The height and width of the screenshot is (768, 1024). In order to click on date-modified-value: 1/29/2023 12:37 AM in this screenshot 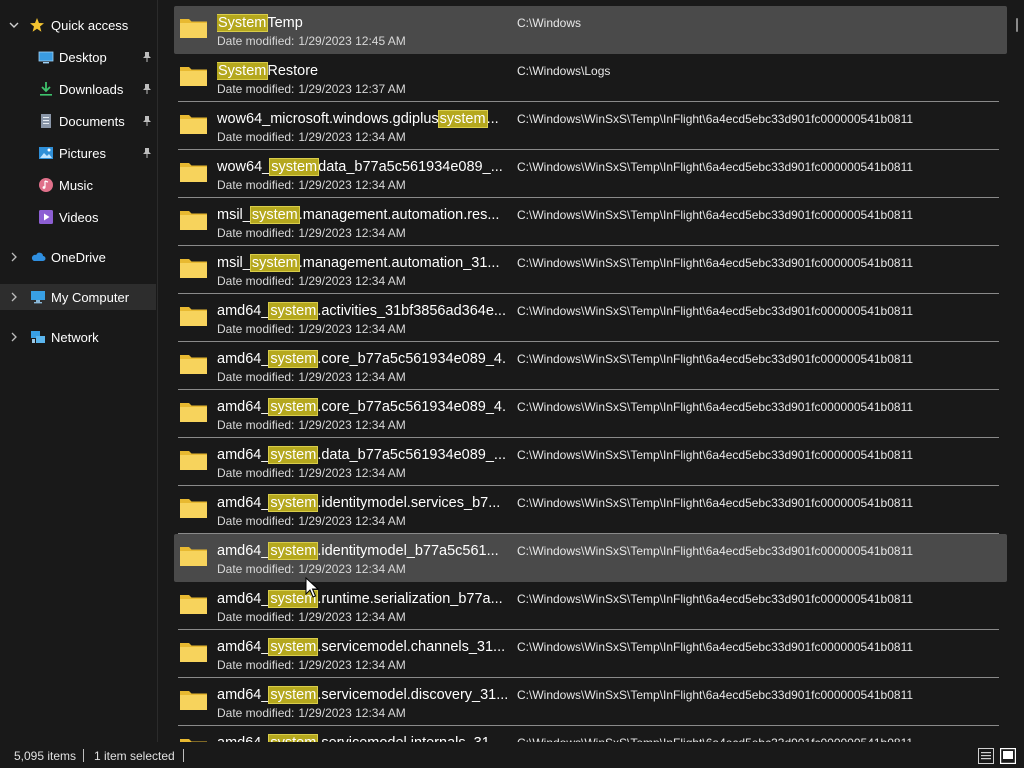, I will do `click(352, 89)`.